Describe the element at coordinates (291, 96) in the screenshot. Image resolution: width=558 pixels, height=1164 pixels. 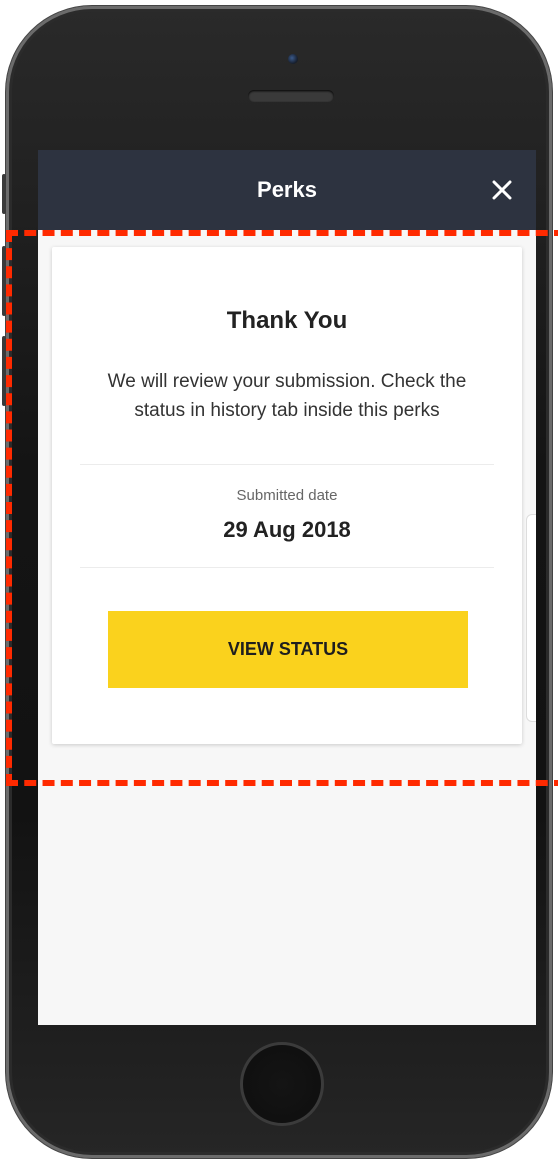
I see `earpiece-speaker` at that location.